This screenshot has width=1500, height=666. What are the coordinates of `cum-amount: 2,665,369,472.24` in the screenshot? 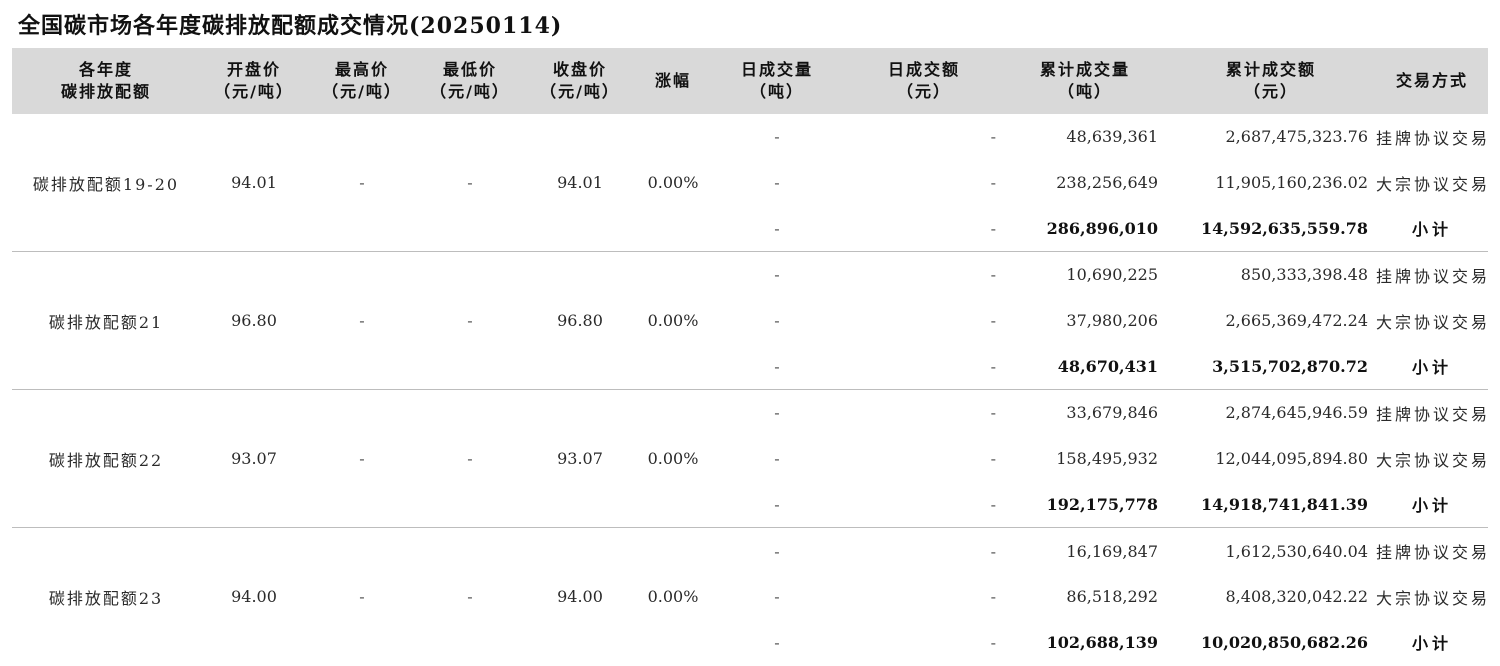 It's located at (1297, 321).